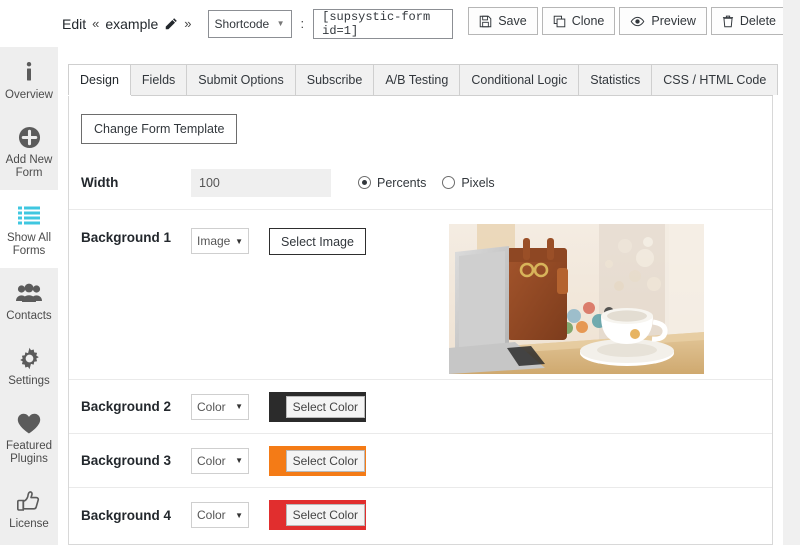 The width and height of the screenshot is (800, 545). I want to click on sidebar-item-overview: Overview, so click(29, 79).